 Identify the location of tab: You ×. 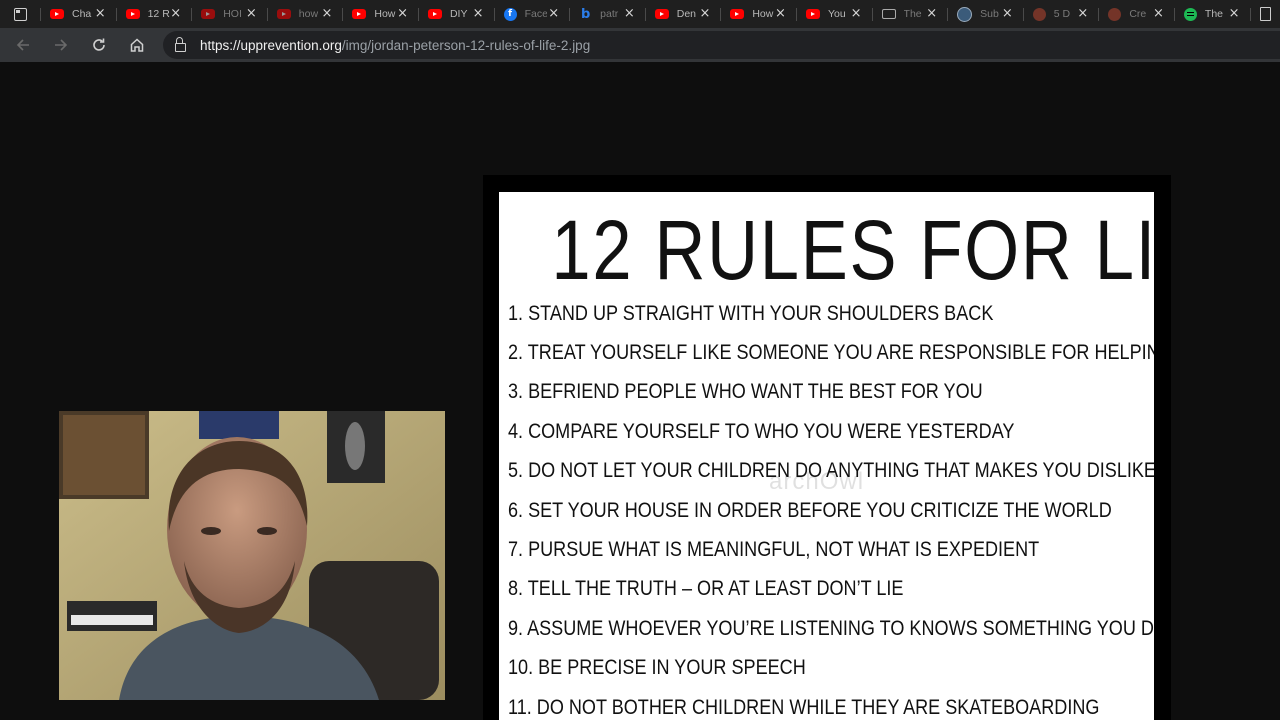
(833, 14).